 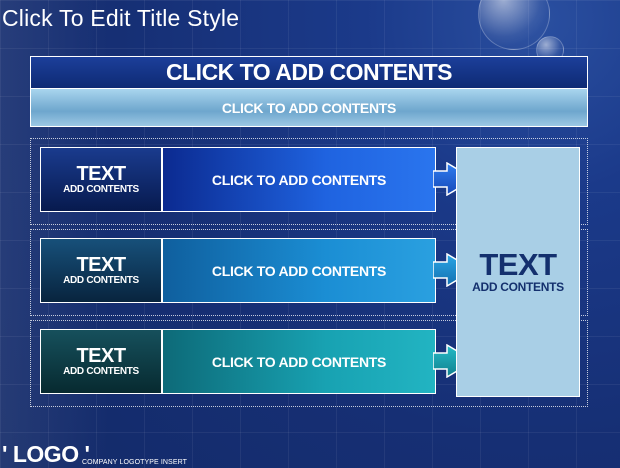 What do you see at coordinates (46, 454) in the screenshot?
I see `logo-text: ' LOGO '` at bounding box center [46, 454].